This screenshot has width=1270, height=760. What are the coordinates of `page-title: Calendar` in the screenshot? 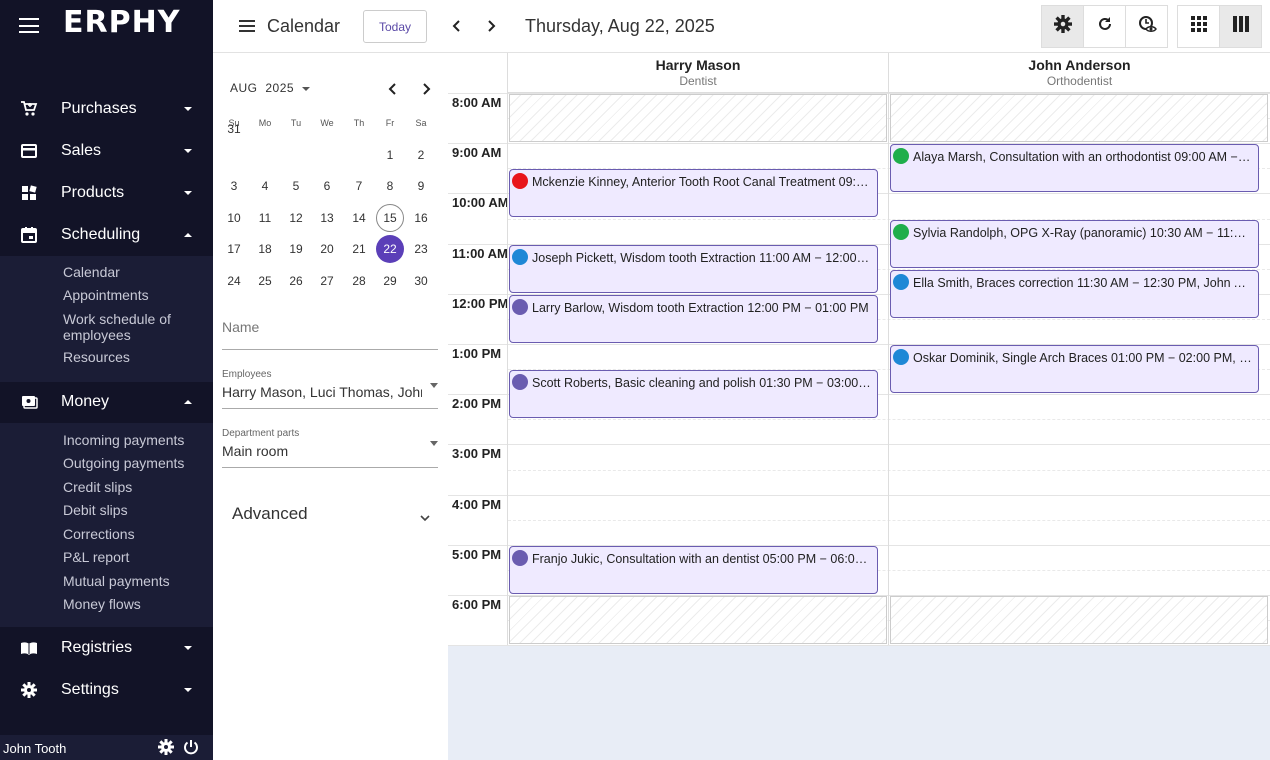 It's located at (304, 26).